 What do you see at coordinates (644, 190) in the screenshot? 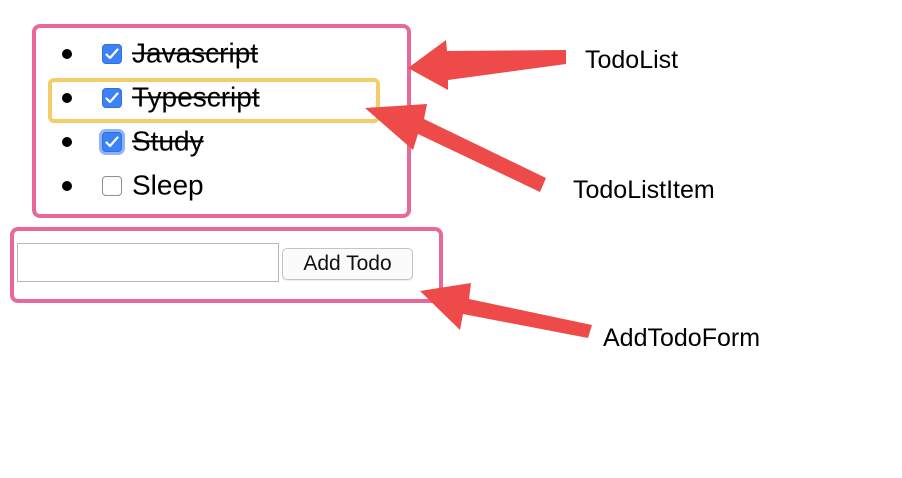
I see `todo-list-item-annotation: TodoListItem` at bounding box center [644, 190].